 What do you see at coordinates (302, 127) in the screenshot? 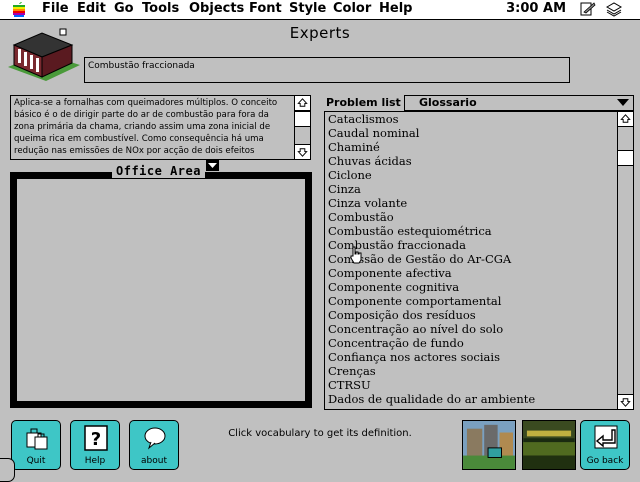
I see `definition-scrollbar` at bounding box center [302, 127].